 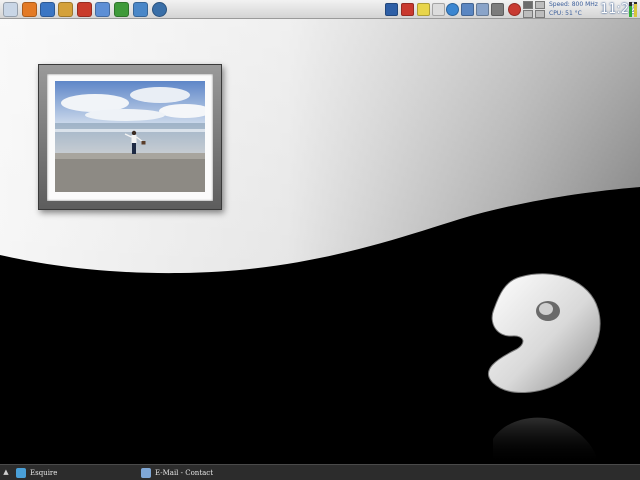 I want to click on firefox-icon, so click(x=29, y=9).